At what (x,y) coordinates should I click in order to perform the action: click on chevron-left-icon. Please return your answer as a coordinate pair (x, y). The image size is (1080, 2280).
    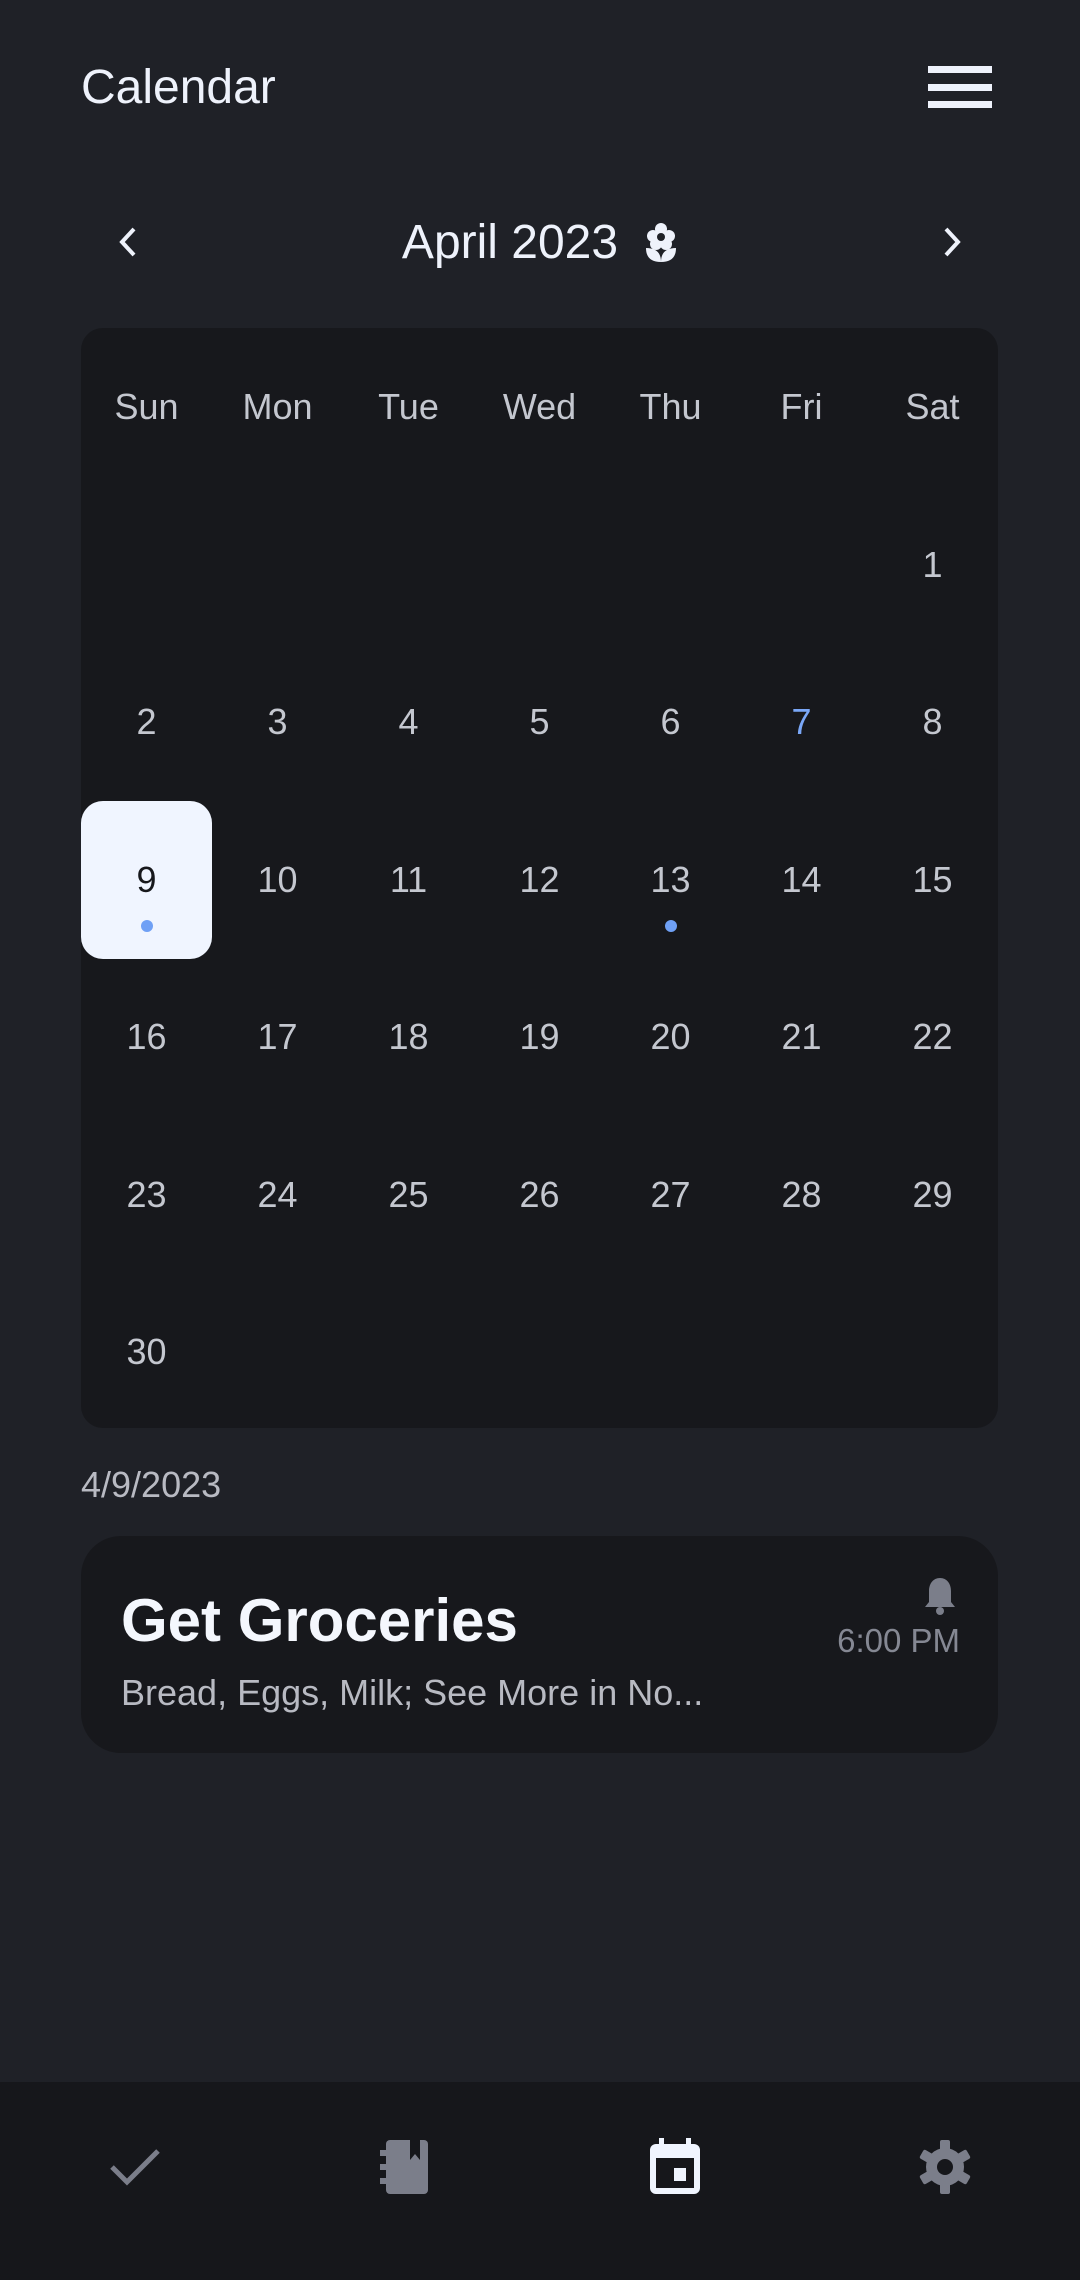
    Looking at the image, I should click on (127, 242).